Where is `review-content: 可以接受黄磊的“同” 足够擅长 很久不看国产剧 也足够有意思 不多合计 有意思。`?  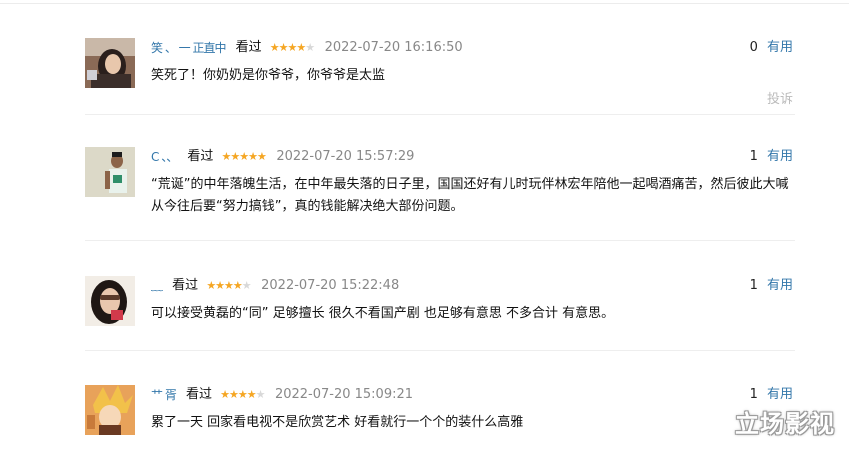
review-content: 可以接受黄磊的“同” 足够擅长 很久不看国产剧 也足够有意思 不多合计 有意思。 is located at coordinates (383, 313).